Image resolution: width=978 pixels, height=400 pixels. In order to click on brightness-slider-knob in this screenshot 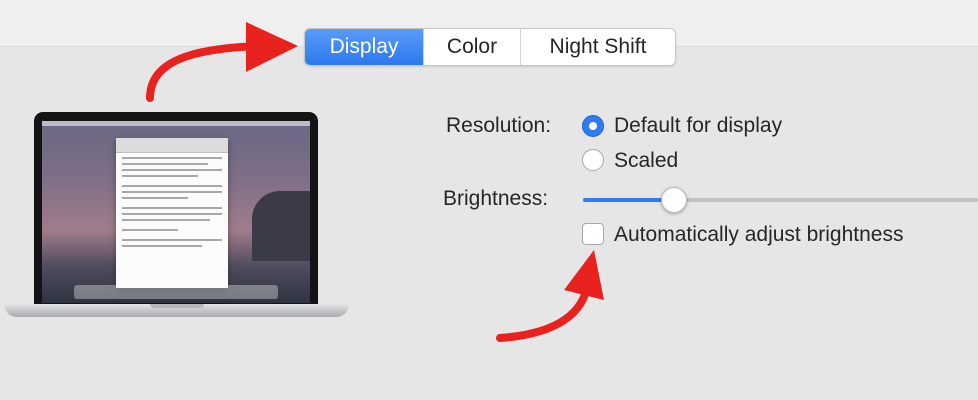, I will do `click(673, 200)`.